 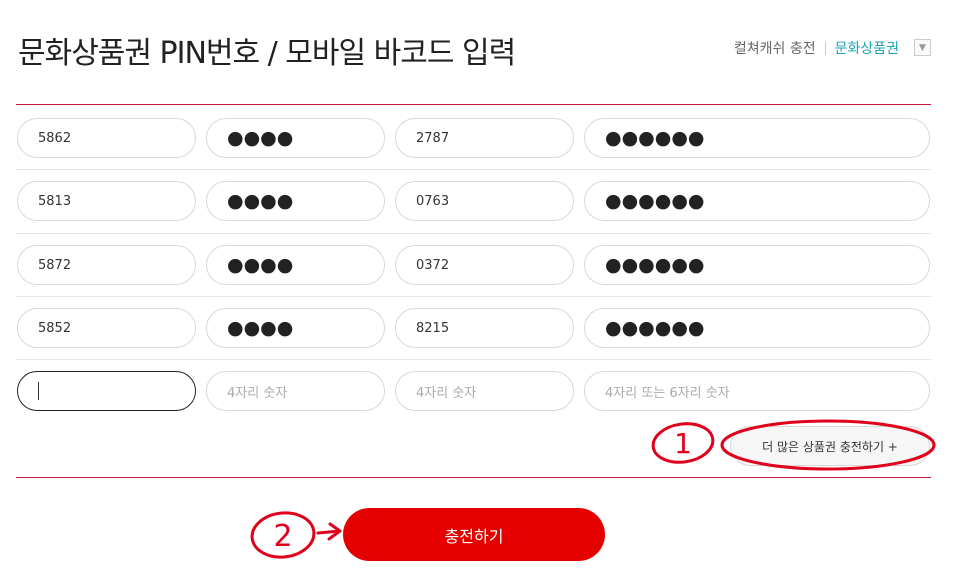 What do you see at coordinates (825, 48) in the screenshot?
I see `link-divider` at bounding box center [825, 48].